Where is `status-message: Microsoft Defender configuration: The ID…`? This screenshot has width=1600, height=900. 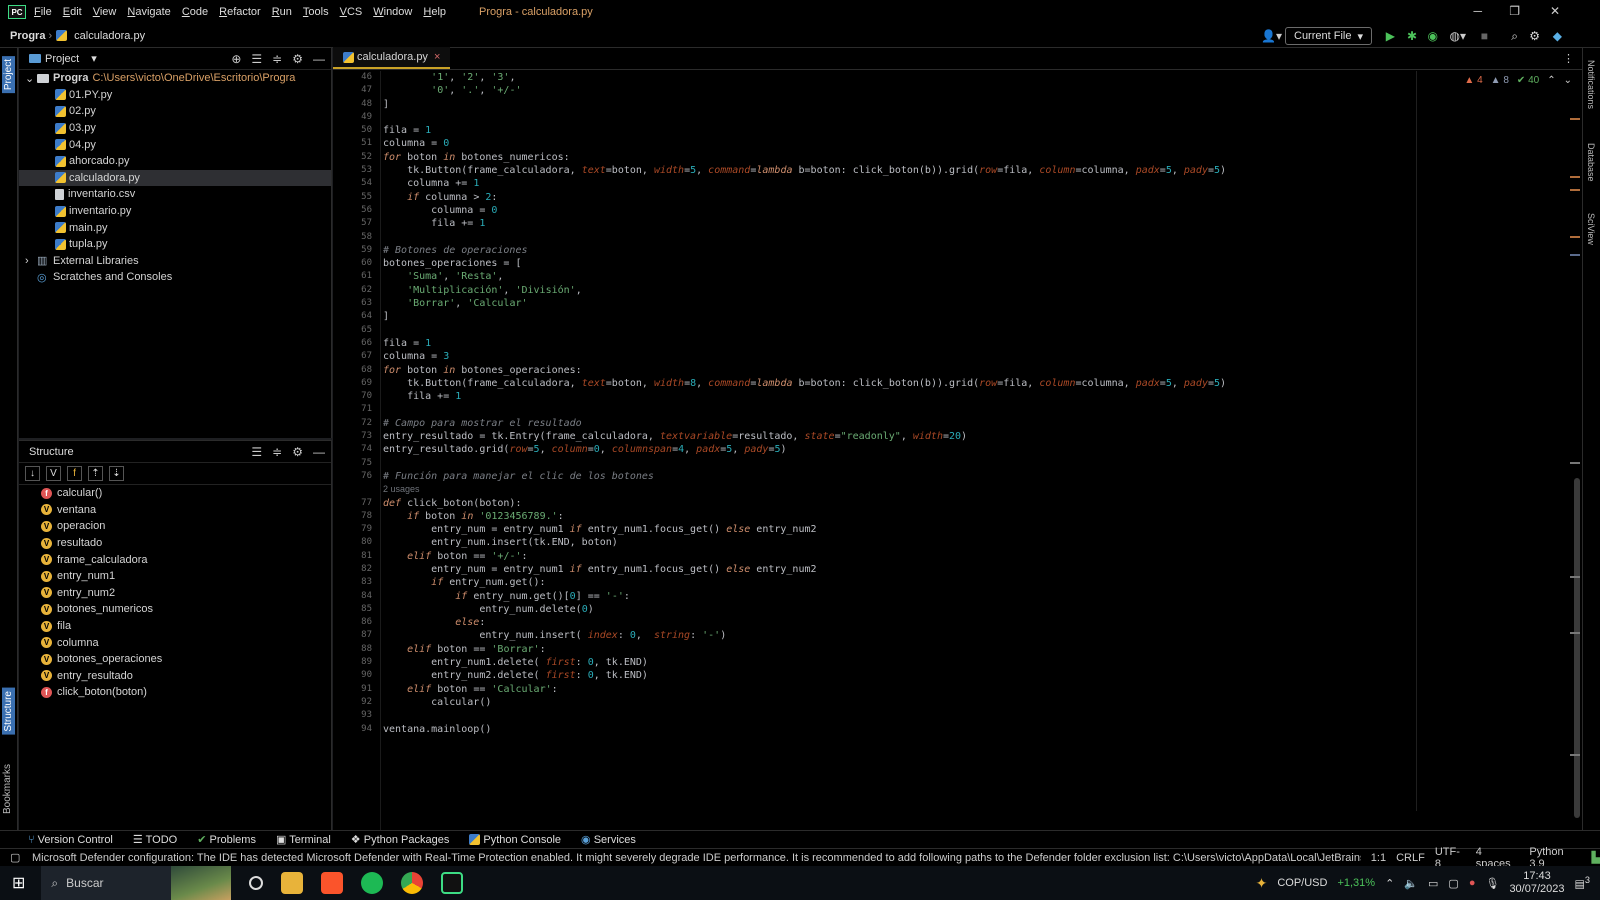 status-message: Microsoft Defender configuration: The ID… is located at coordinates (696, 858).